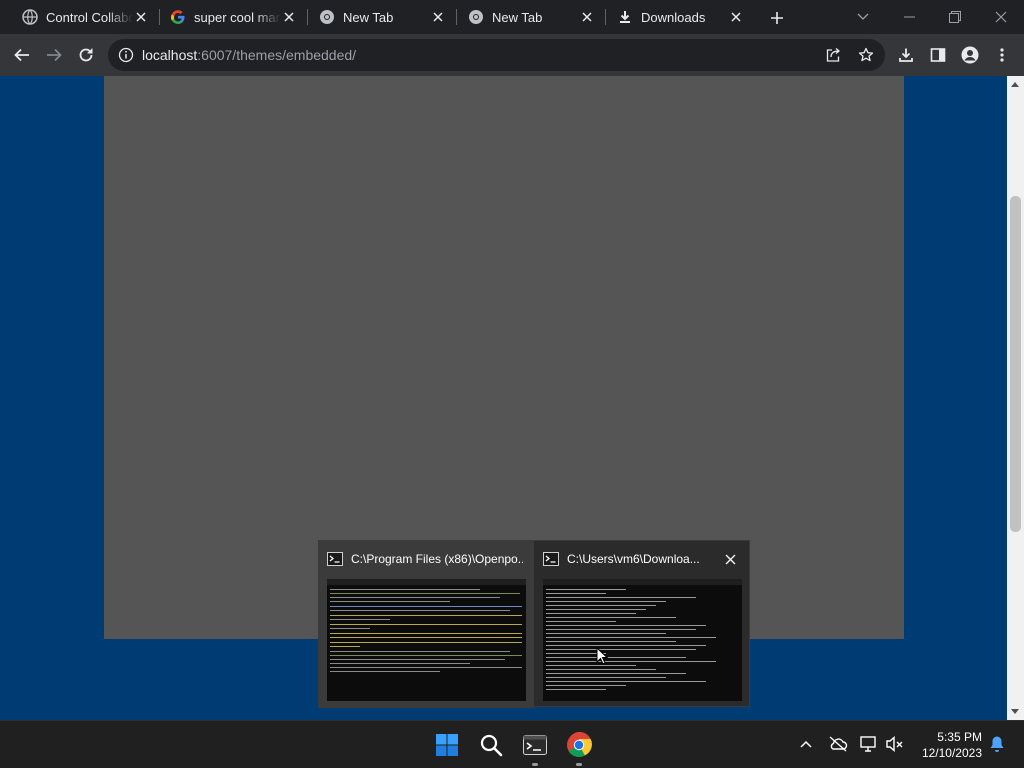 This screenshot has width=1024, height=768. What do you see at coordinates (951, 753) in the screenshot?
I see `clock-date: 12/10/2023` at bounding box center [951, 753].